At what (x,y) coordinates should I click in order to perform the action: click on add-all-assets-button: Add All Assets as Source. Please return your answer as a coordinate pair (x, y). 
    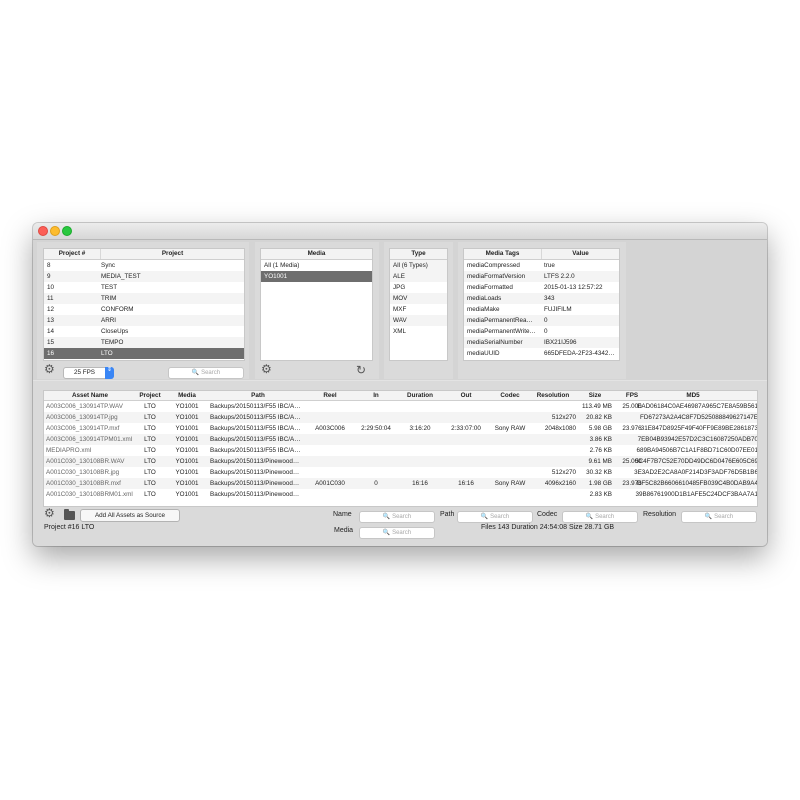
    Looking at the image, I should click on (130, 515).